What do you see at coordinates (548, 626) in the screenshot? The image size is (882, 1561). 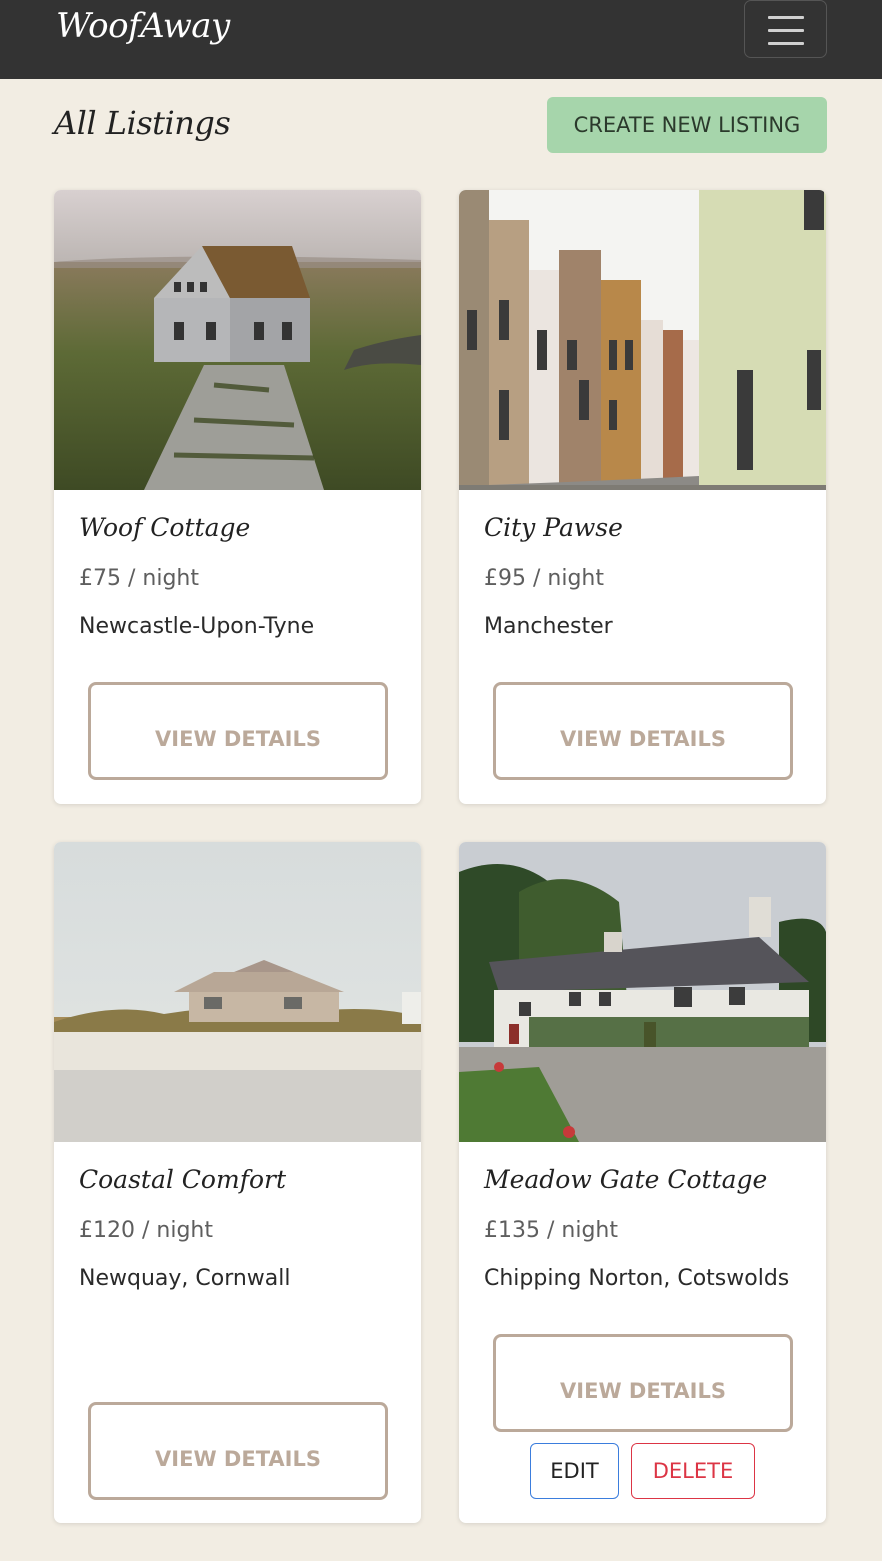 I see `listing-location: Manchester` at bounding box center [548, 626].